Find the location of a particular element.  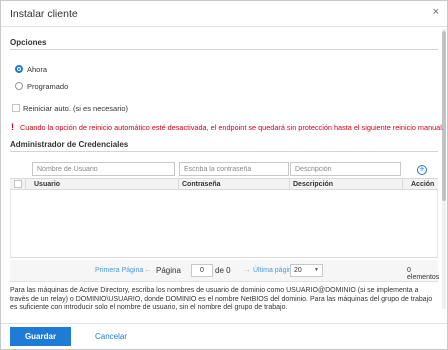

first-page-link: Primera Página is located at coordinates (119, 270).